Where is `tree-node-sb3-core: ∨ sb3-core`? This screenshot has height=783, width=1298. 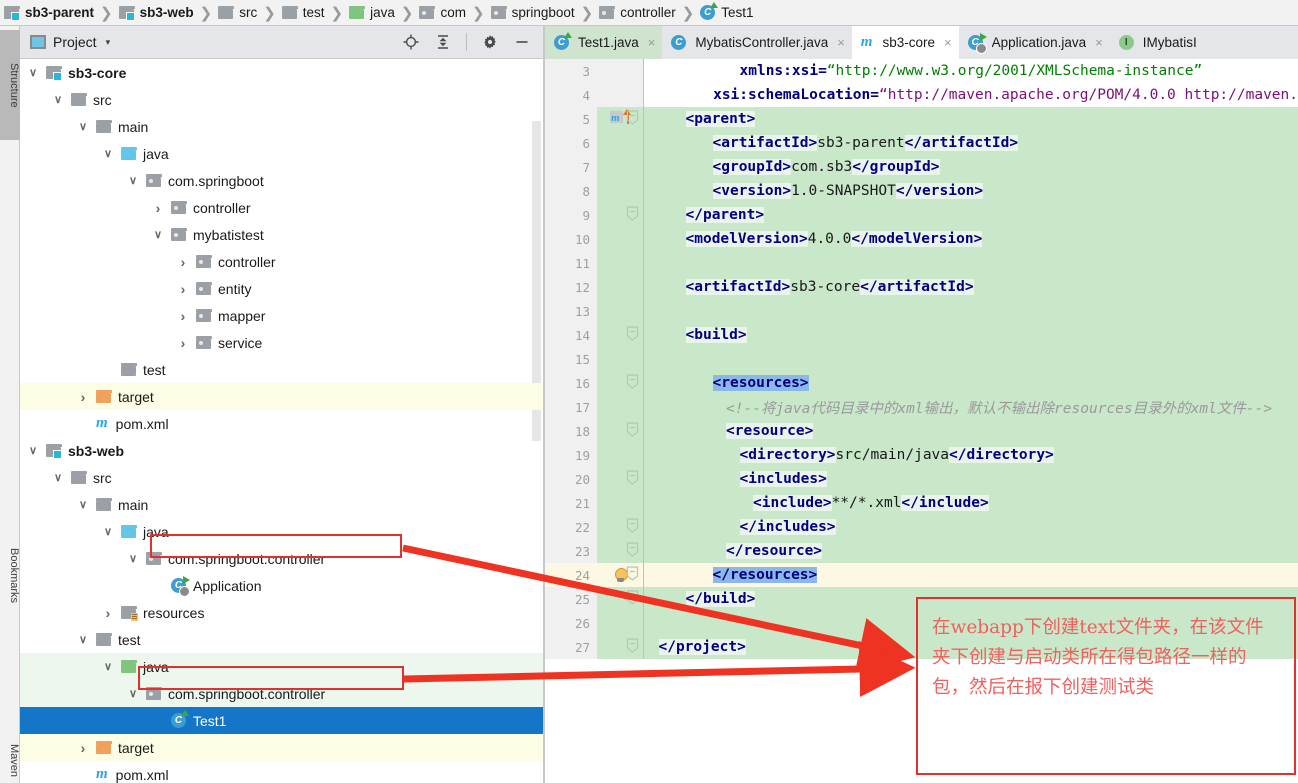
tree-node-sb3-core: ∨ sb3-core is located at coordinates (282, 72).